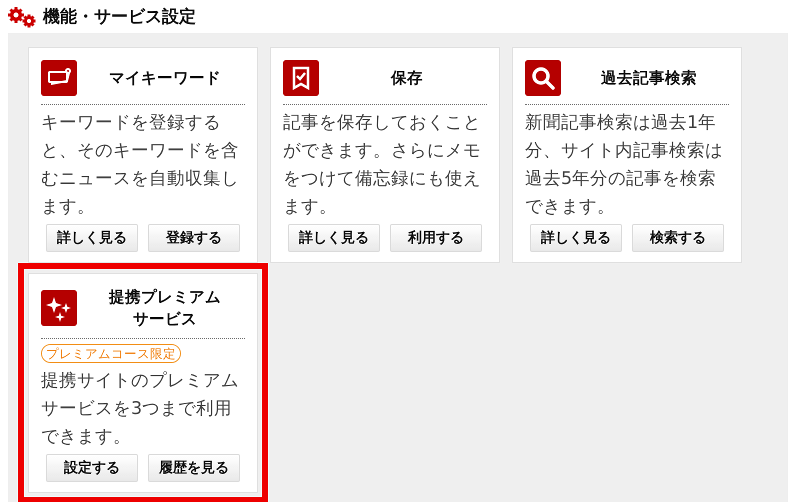 The image size is (796, 502). What do you see at coordinates (59, 308) in the screenshot?
I see `sparkle-icon` at bounding box center [59, 308].